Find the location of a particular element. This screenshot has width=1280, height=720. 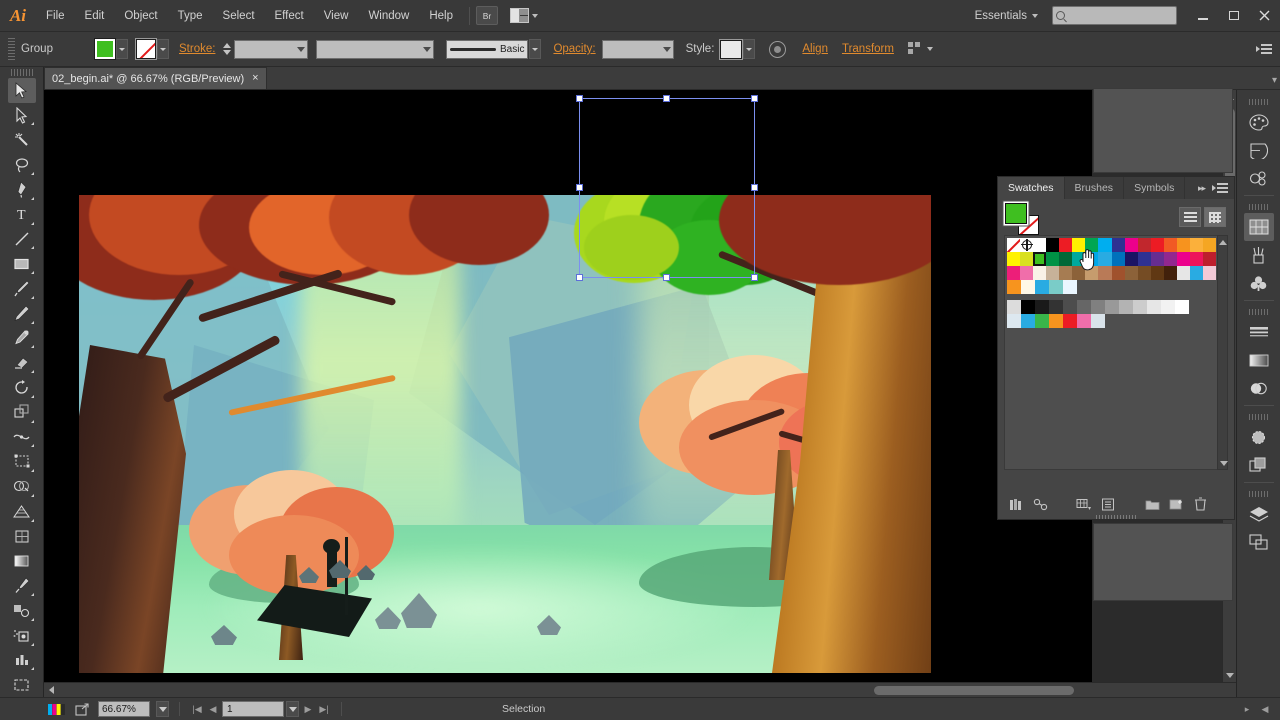

swatch-d9e3ea is located at coordinates (1098, 321).